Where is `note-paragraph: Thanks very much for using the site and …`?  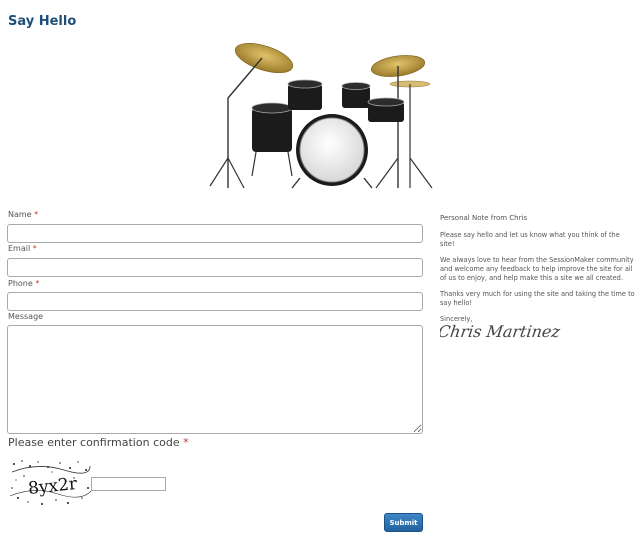 note-paragraph: Thanks very much for using the site and … is located at coordinates (537, 298).